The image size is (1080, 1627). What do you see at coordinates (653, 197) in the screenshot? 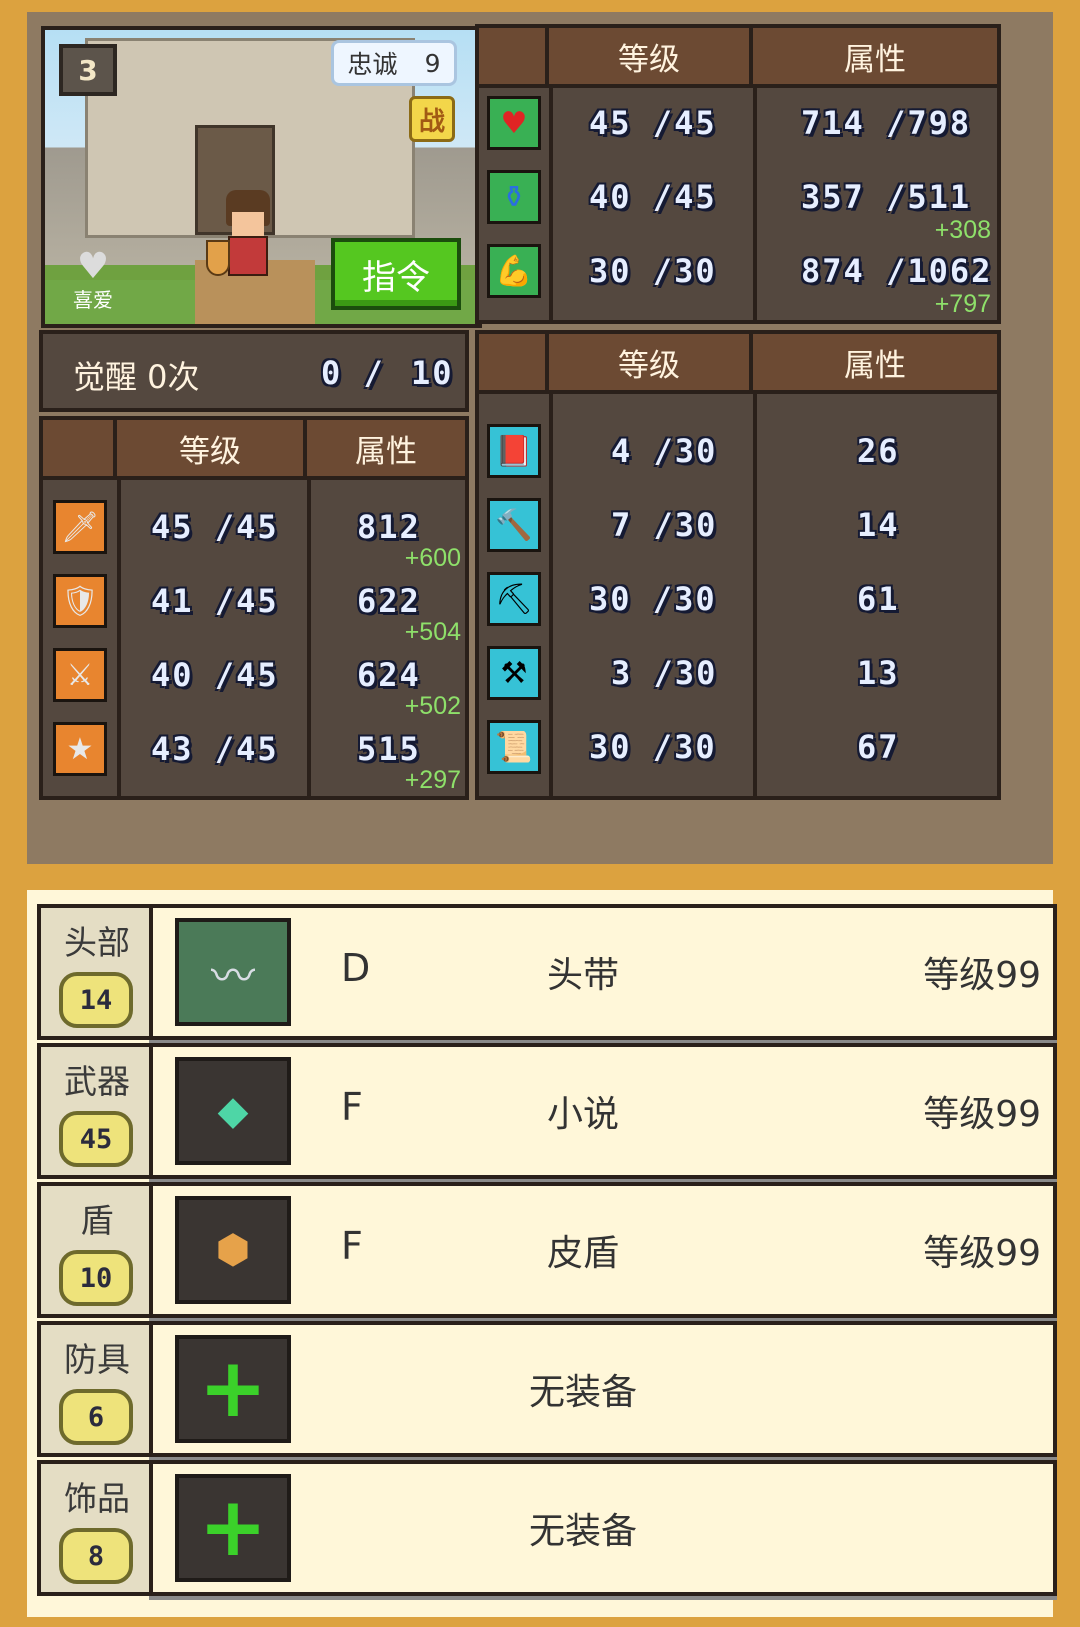
I see `mp-level: 40 /45` at bounding box center [653, 197].